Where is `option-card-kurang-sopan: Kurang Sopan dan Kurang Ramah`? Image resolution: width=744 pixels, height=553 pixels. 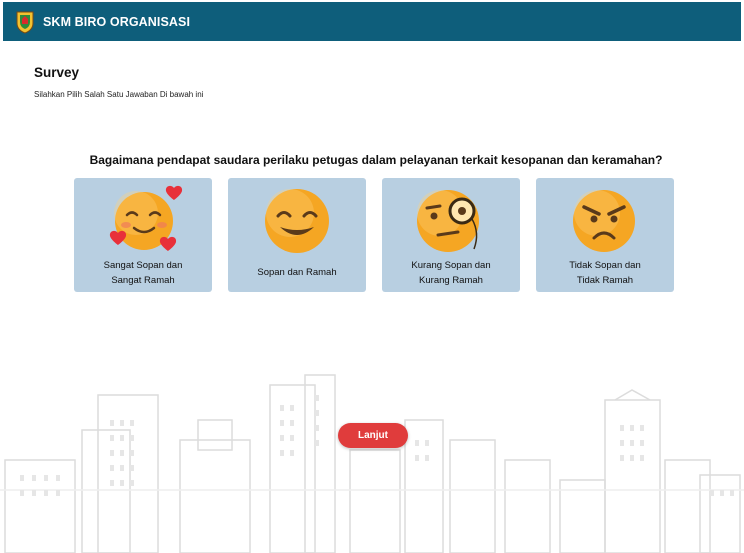
option-card-kurang-sopan: Kurang Sopan dan Kurang Ramah is located at coordinates (451, 235).